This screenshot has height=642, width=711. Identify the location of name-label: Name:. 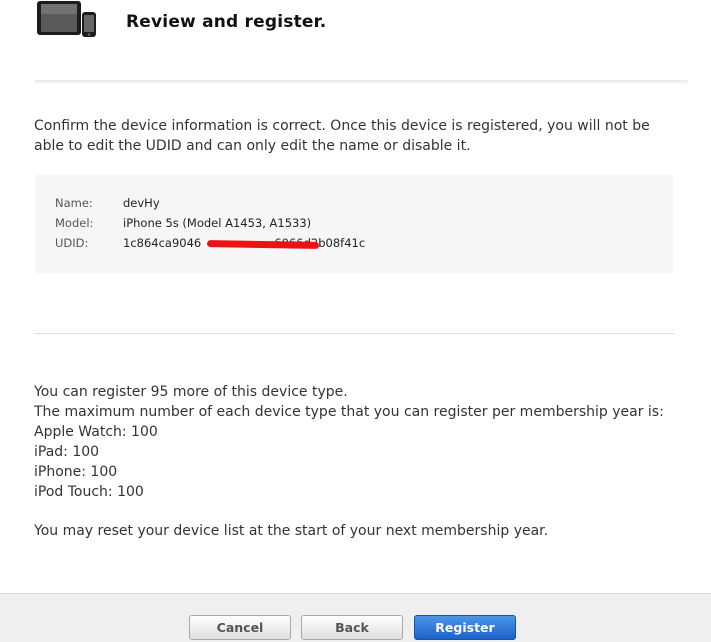
(74, 203).